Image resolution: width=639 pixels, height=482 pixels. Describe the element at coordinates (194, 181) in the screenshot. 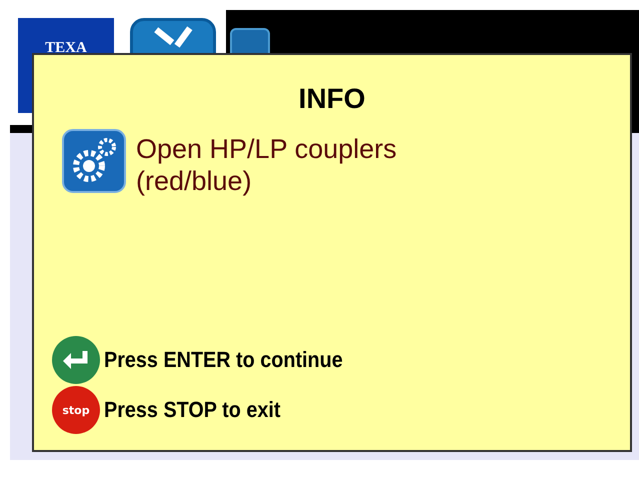

I see `message-line: (red/blue)` at that location.